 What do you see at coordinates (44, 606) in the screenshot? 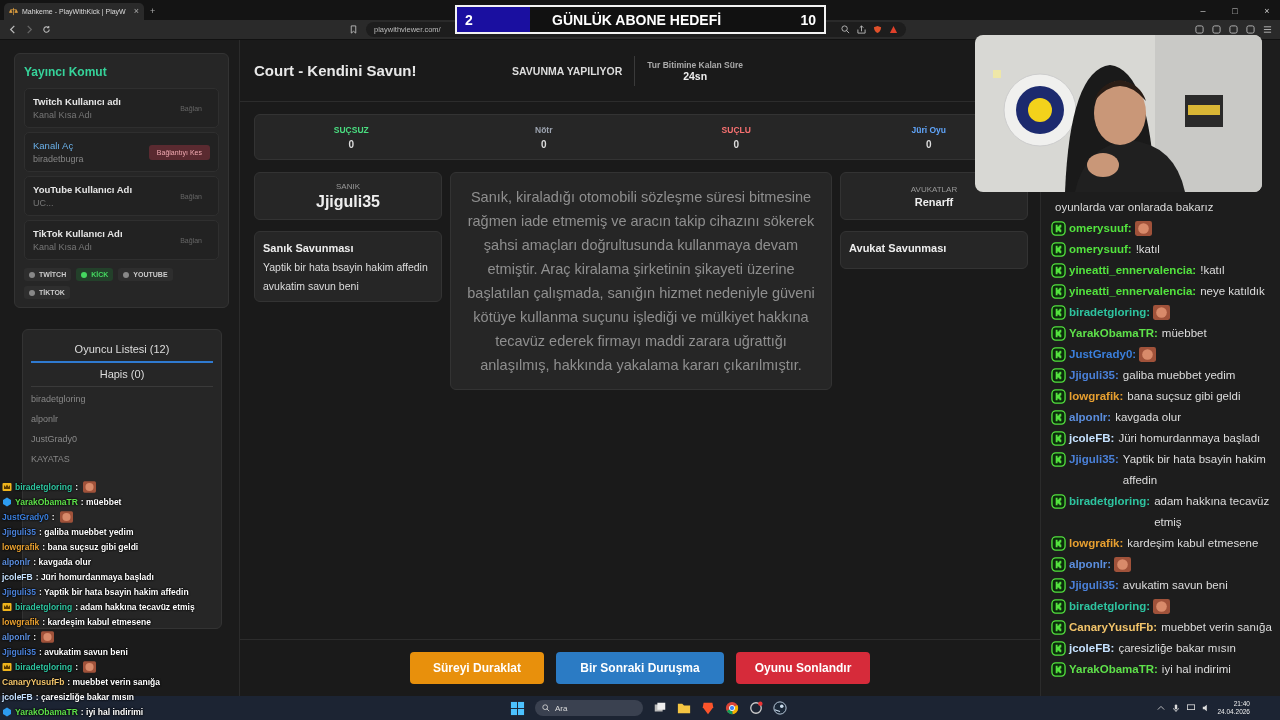
I see `chat-username: biradetgloring` at bounding box center [44, 606].